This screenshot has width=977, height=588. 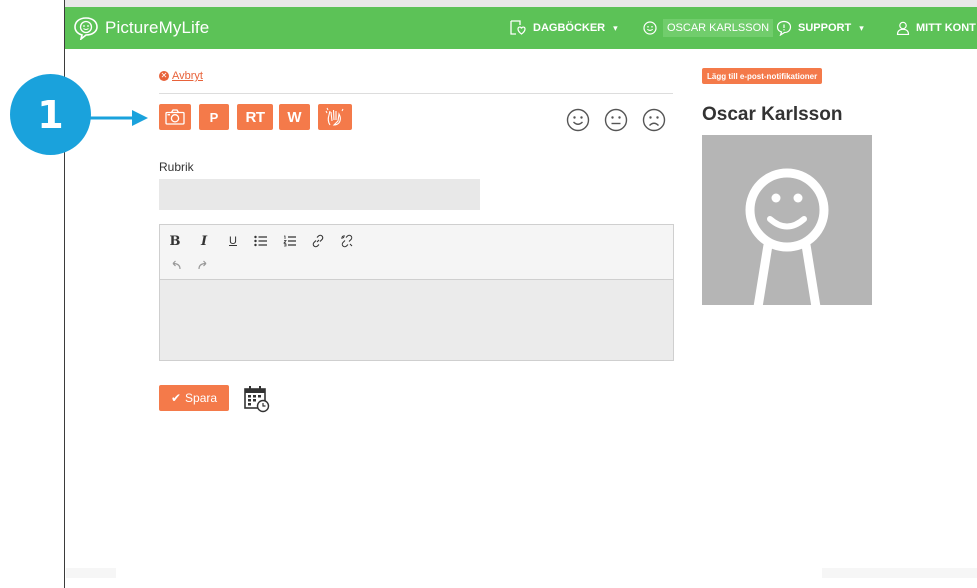 I want to click on happy-face-icon, so click(x=578, y=120).